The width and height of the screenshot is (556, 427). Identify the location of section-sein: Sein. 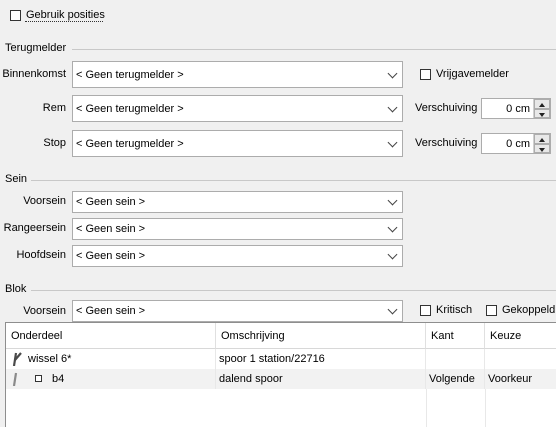
(16, 179).